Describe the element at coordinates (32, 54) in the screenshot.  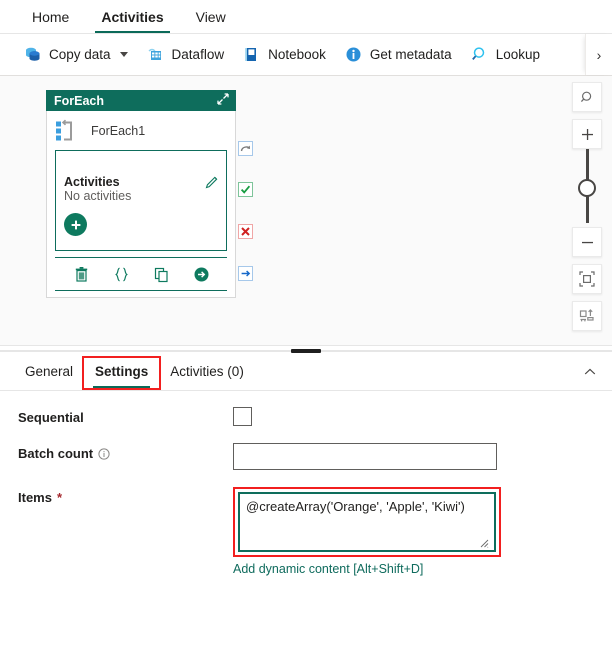
I see `database-icon` at that location.